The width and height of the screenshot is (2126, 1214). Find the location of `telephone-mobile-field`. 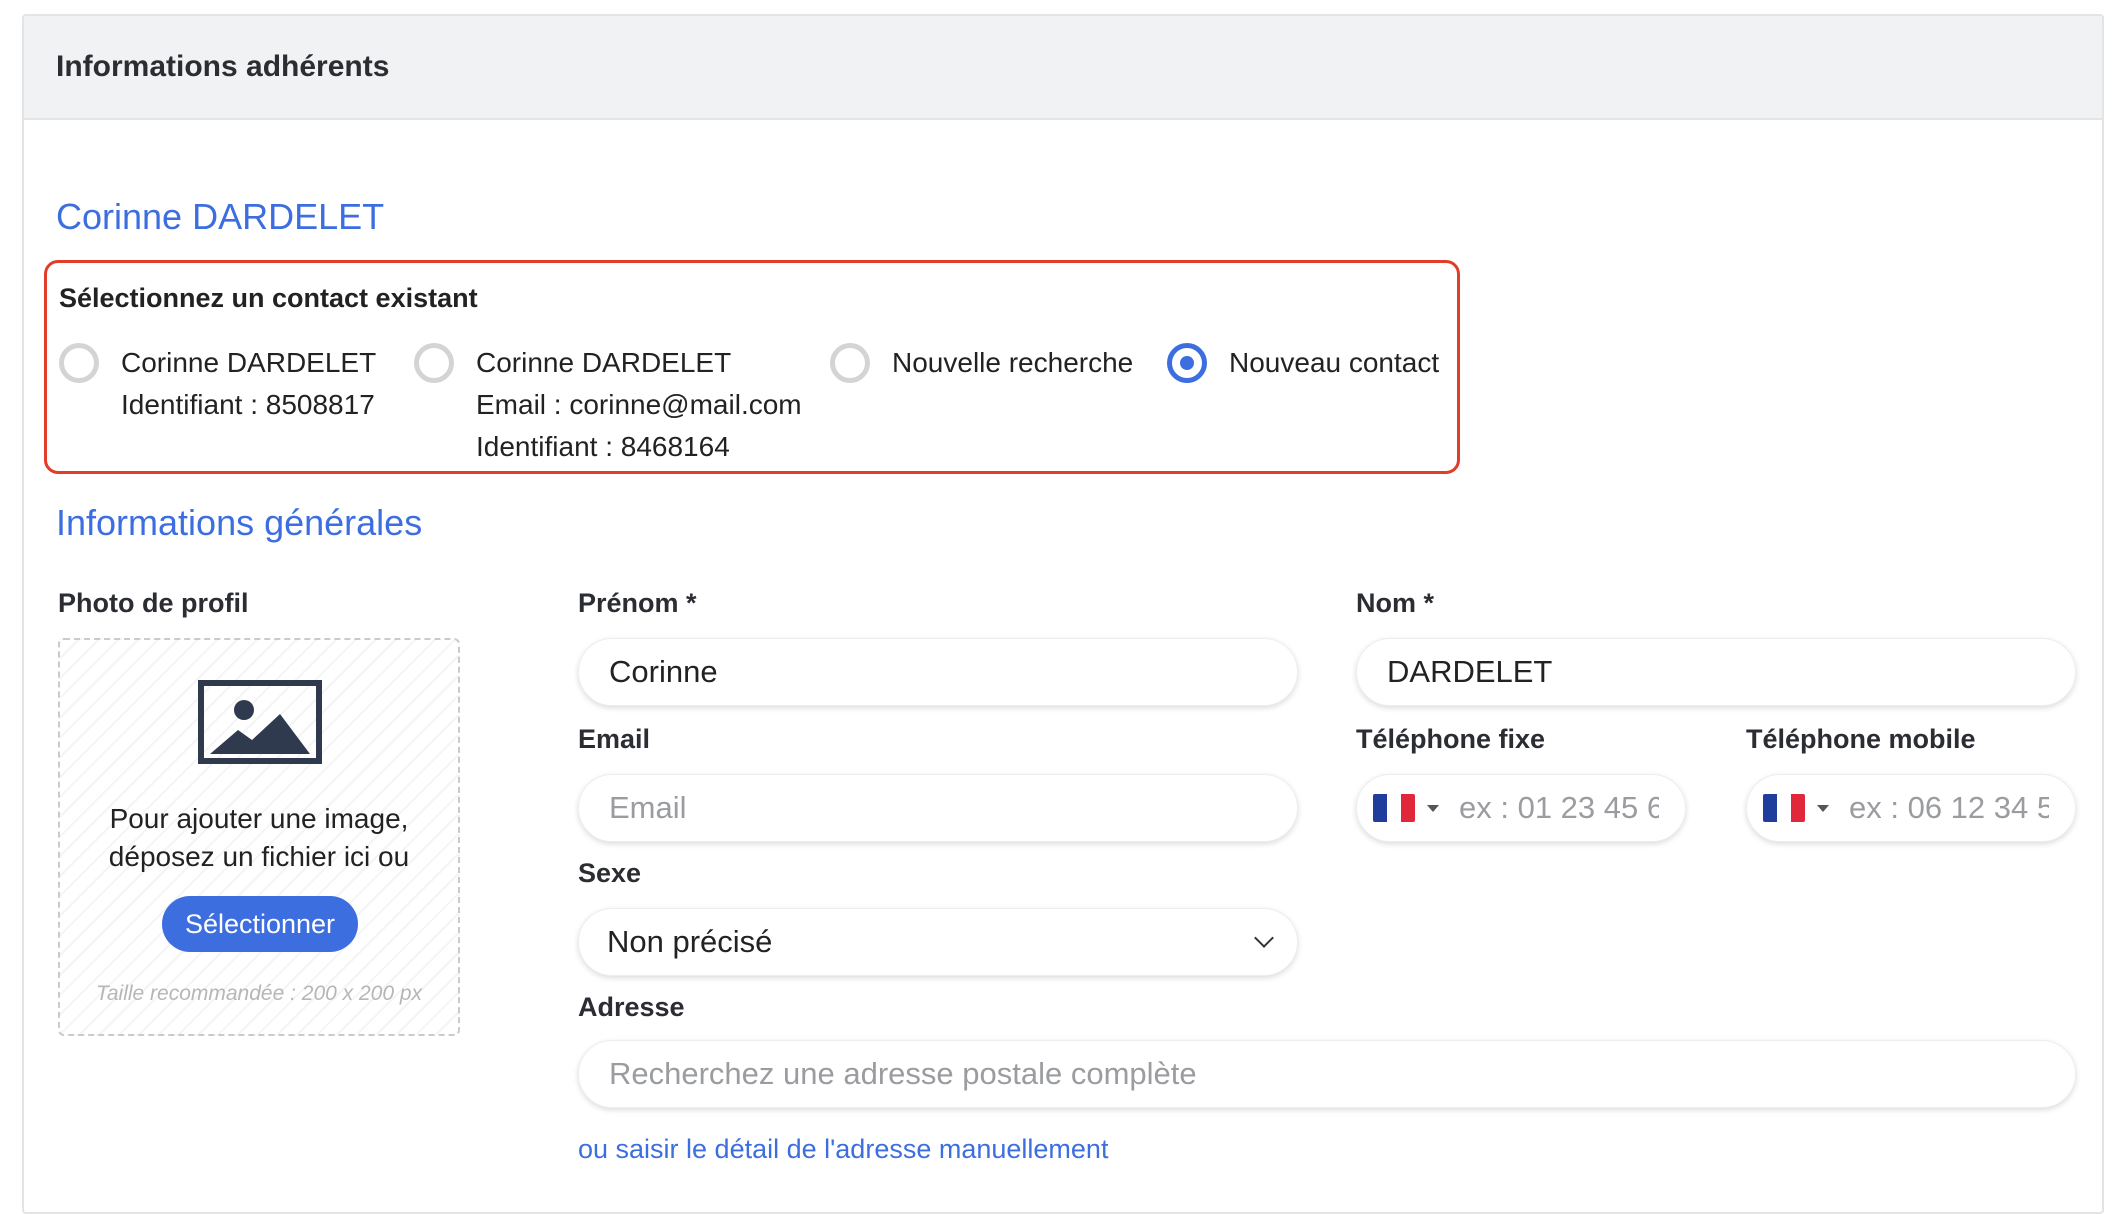

telephone-mobile-field is located at coordinates (1911, 808).